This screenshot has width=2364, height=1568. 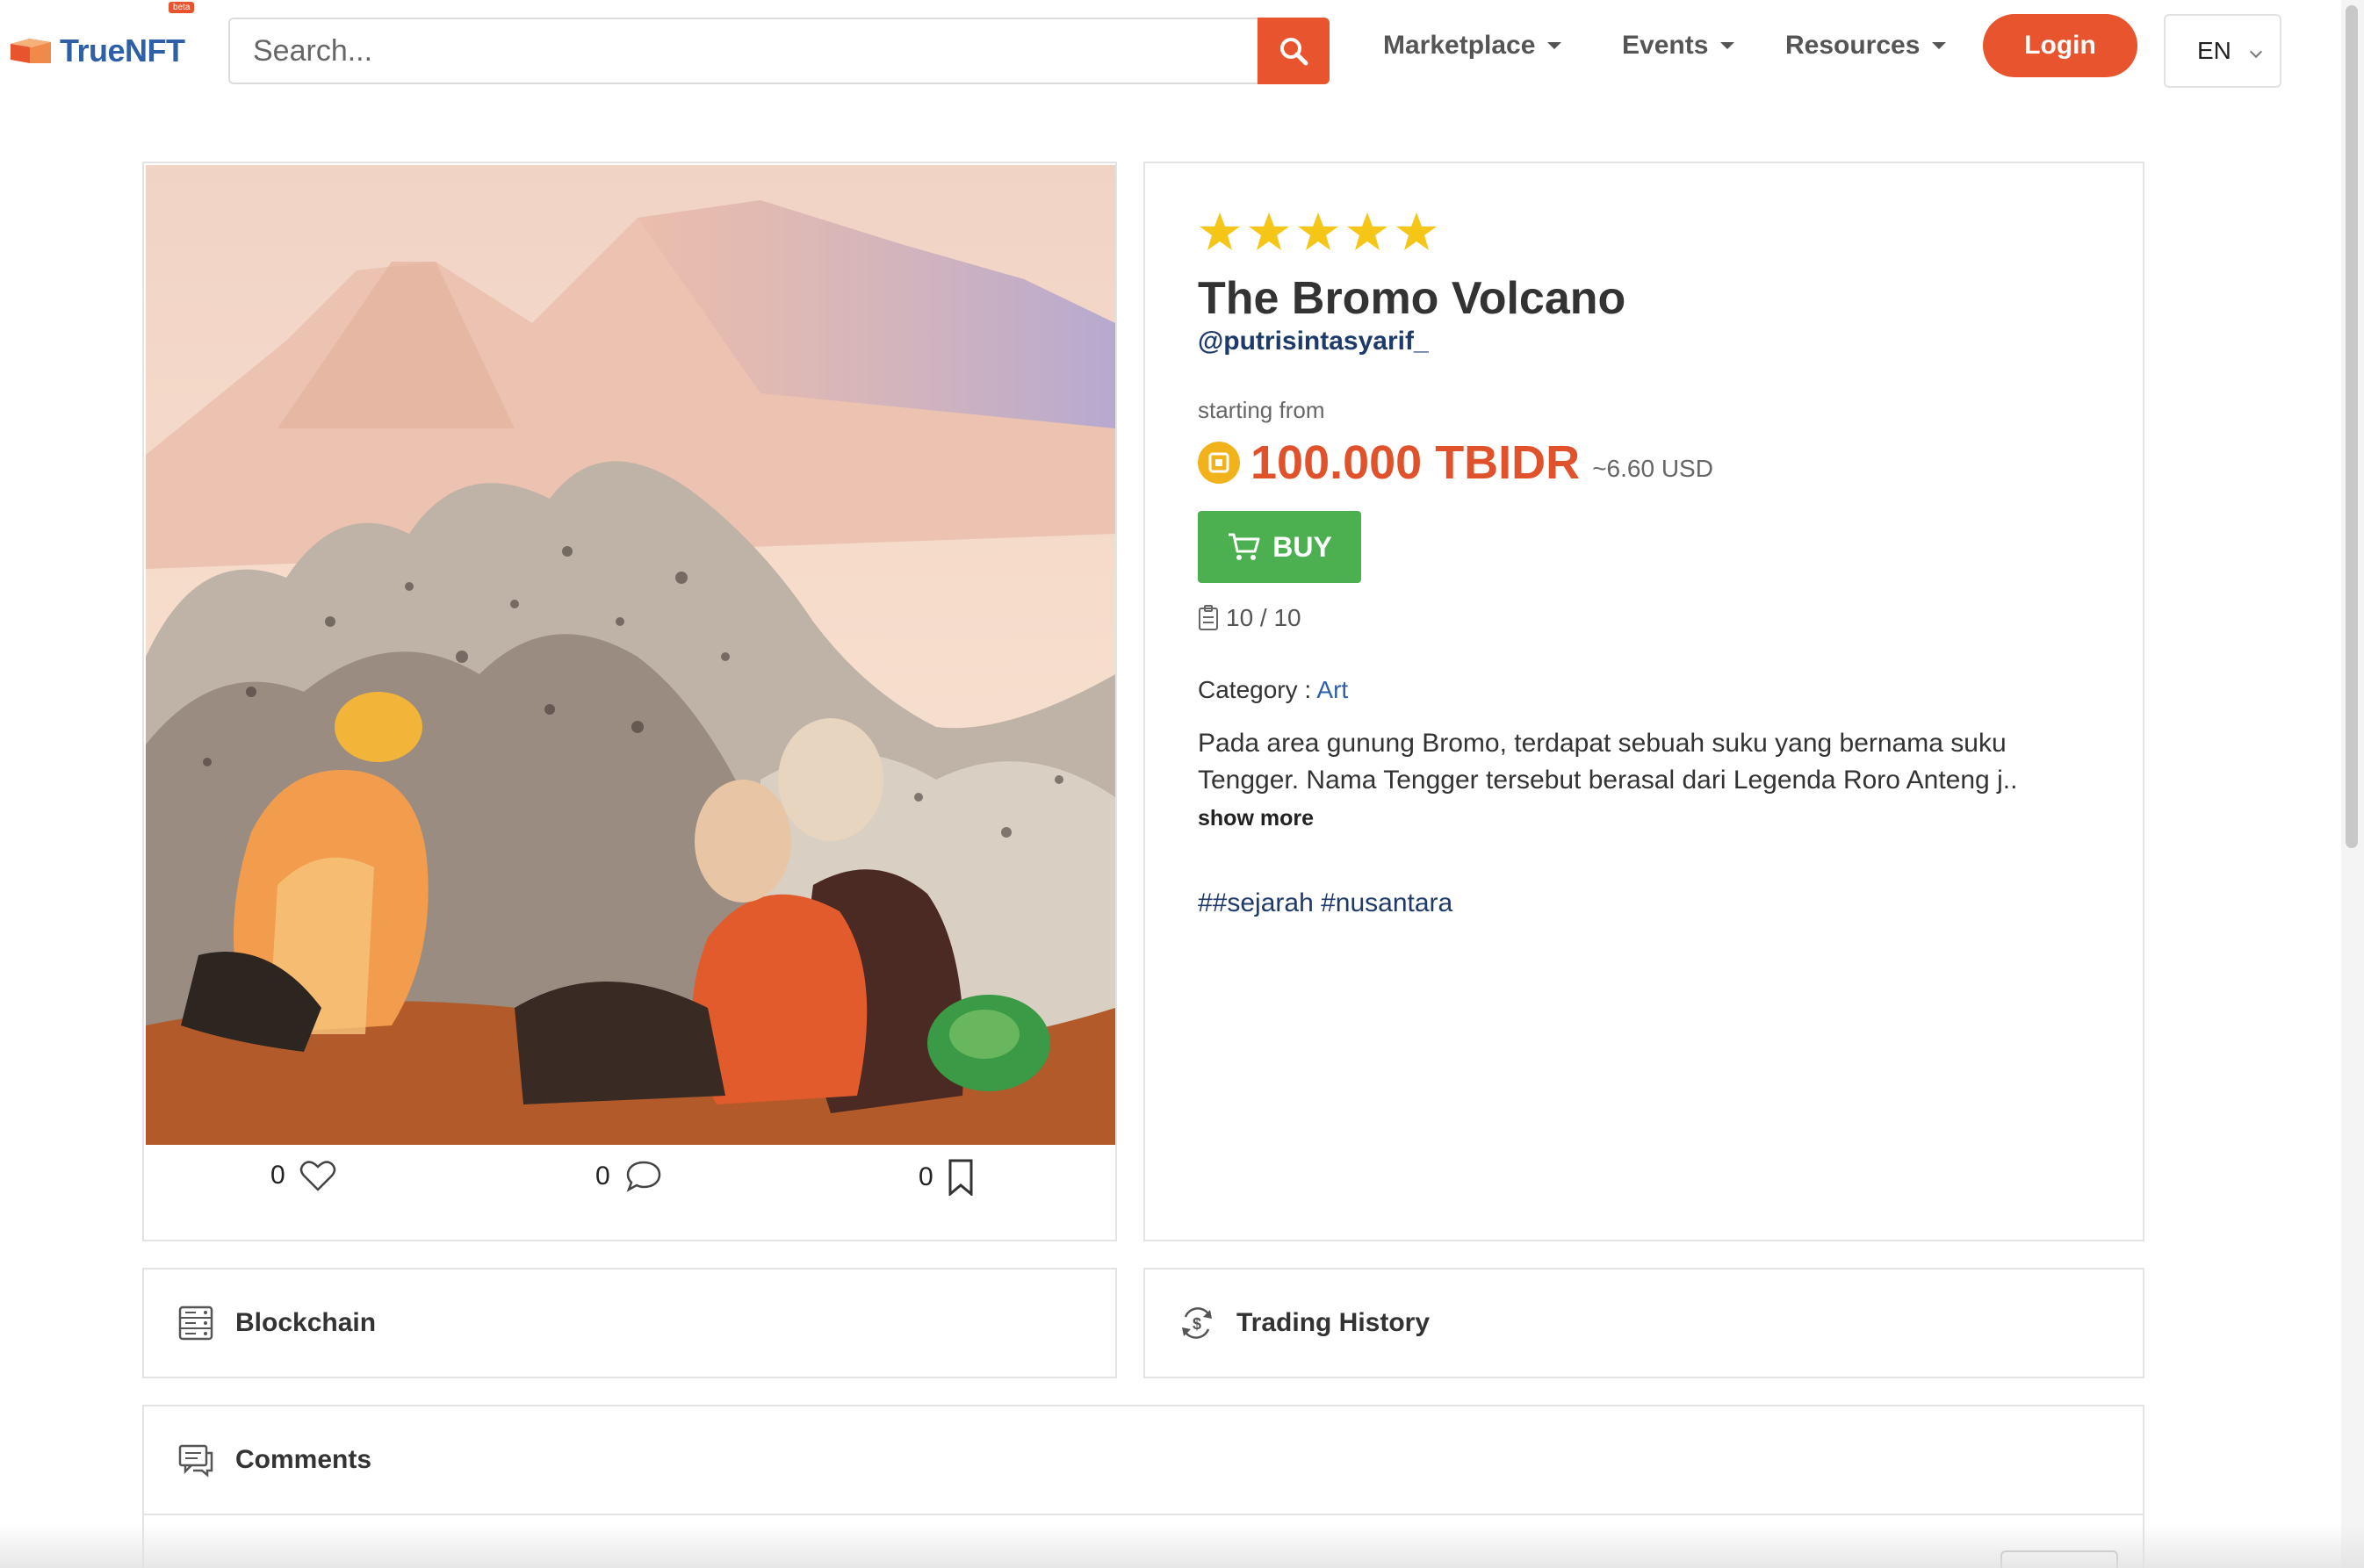 I want to click on likes-count: 0, so click(x=277, y=1175).